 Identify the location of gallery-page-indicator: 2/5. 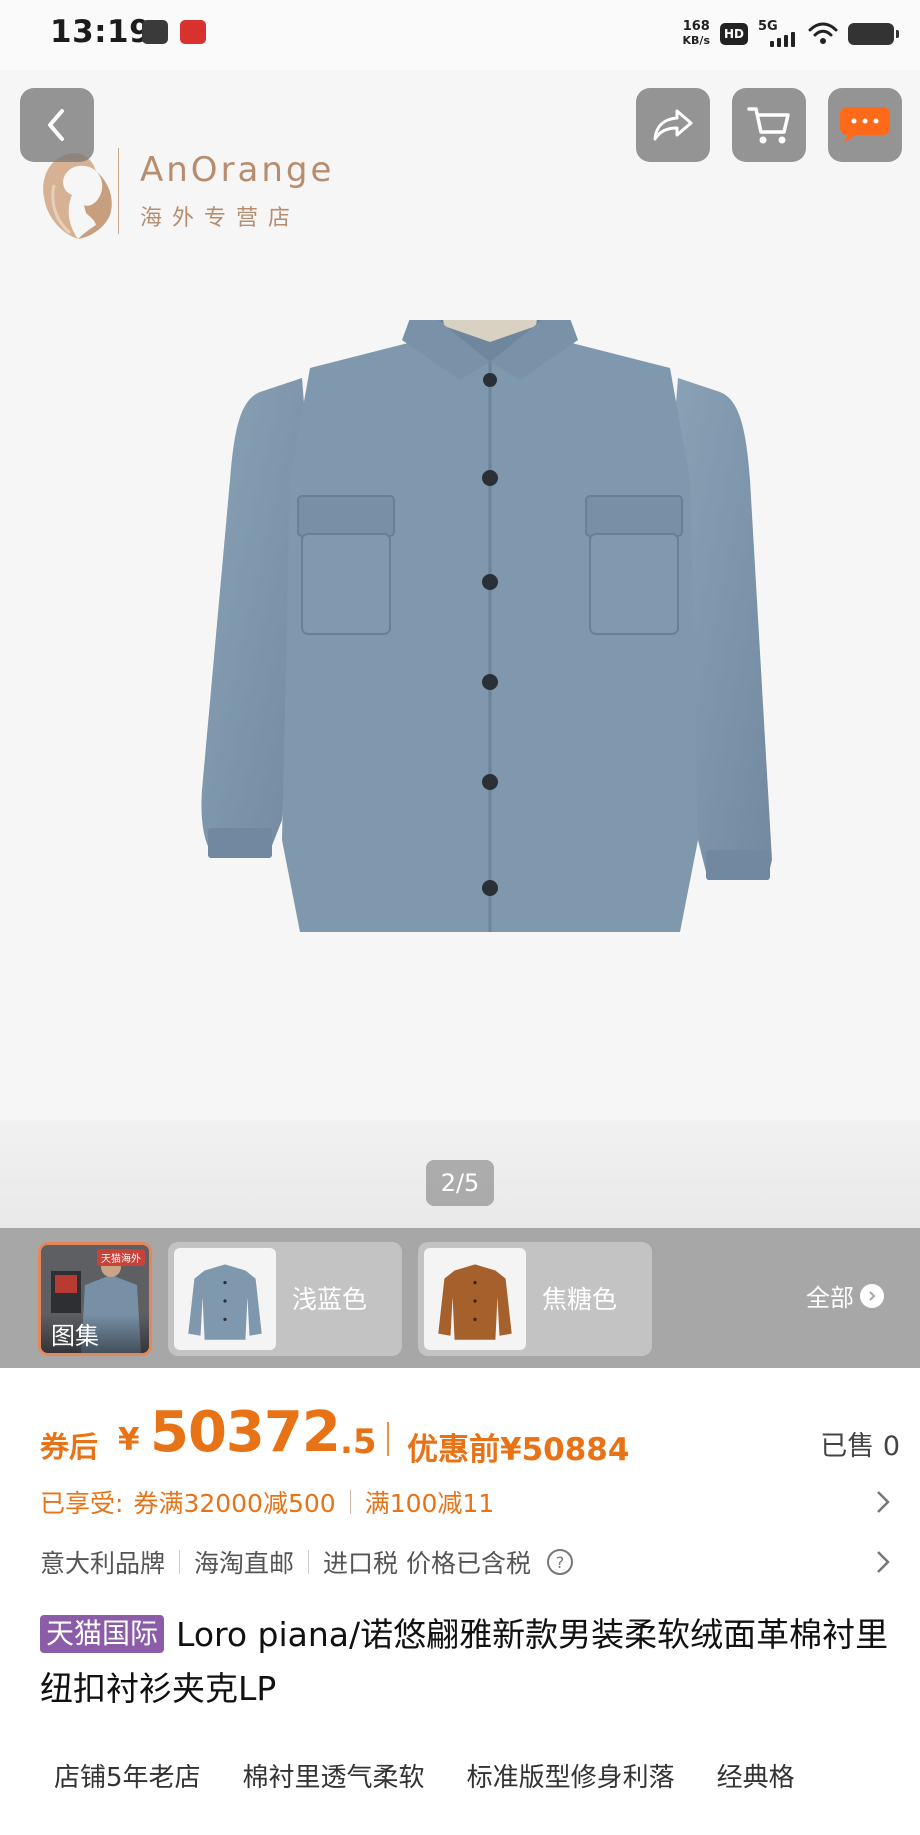
(460, 1183).